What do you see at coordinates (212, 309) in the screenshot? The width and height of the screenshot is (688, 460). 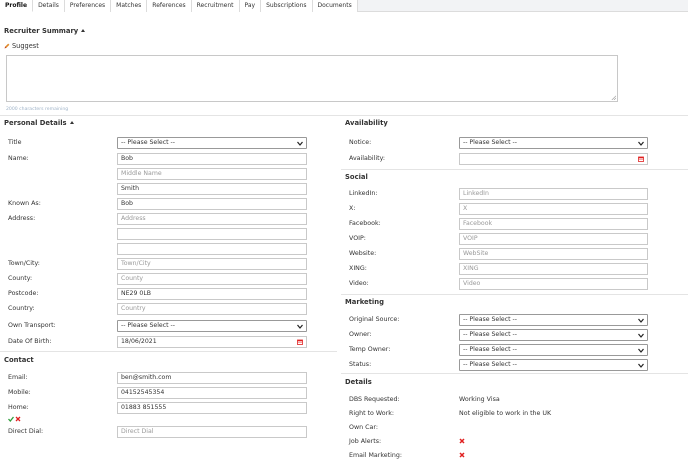 I see `country-field: Country` at bounding box center [212, 309].